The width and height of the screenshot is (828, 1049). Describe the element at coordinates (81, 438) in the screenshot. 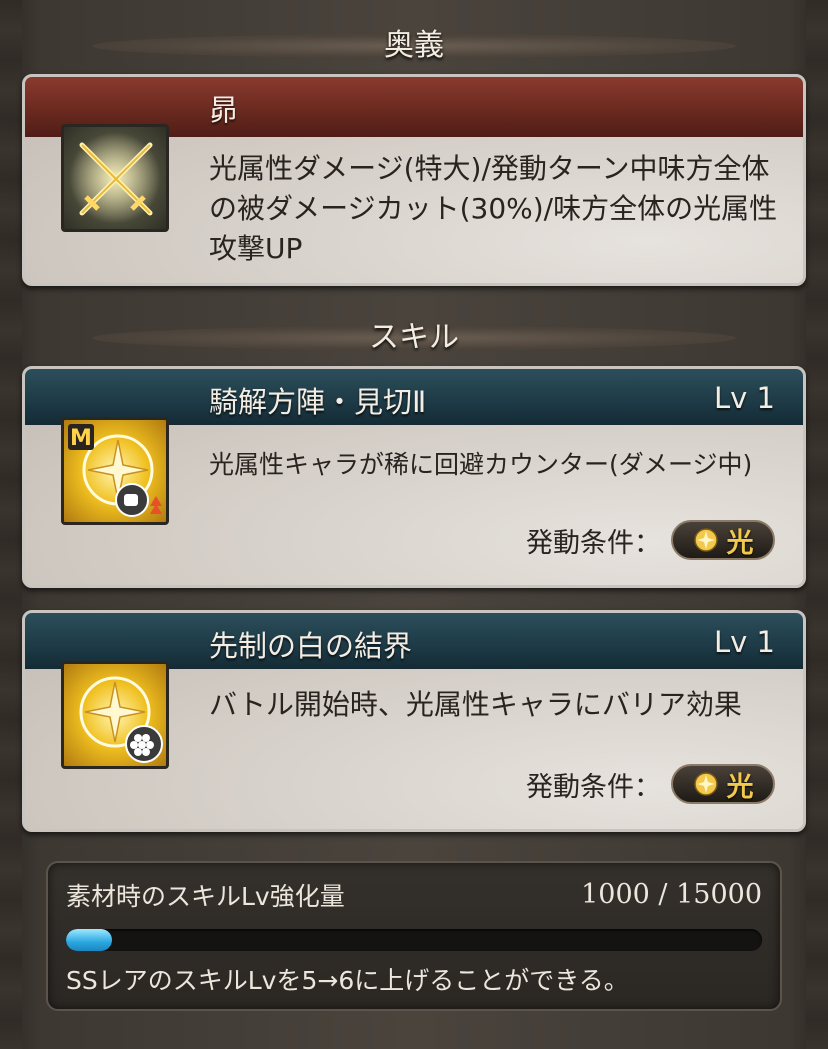

I see `skill-badge-m: M` at that location.